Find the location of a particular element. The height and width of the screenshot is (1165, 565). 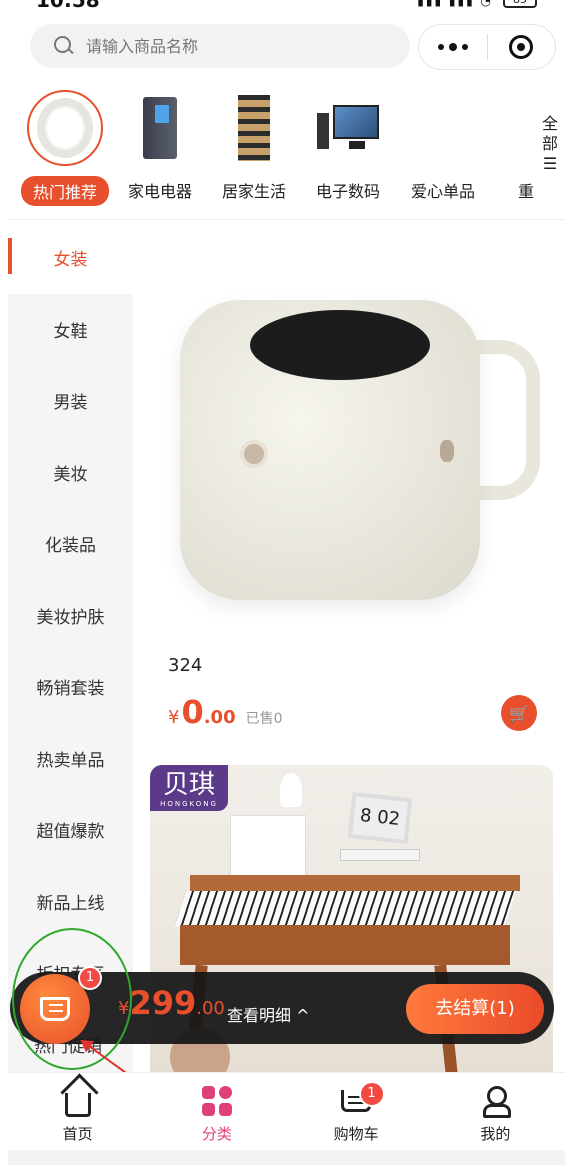

sidebar-item-deals: 超值爆款 is located at coordinates (70, 830).